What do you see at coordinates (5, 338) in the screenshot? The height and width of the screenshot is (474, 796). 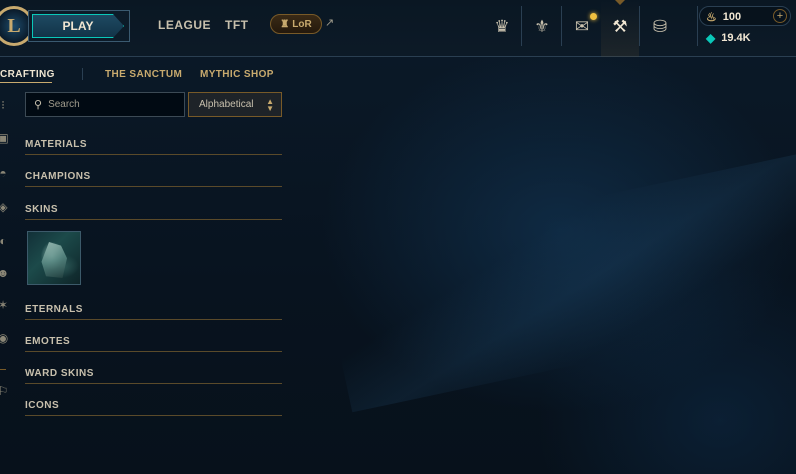 I see `ward-icon: ◉` at bounding box center [5, 338].